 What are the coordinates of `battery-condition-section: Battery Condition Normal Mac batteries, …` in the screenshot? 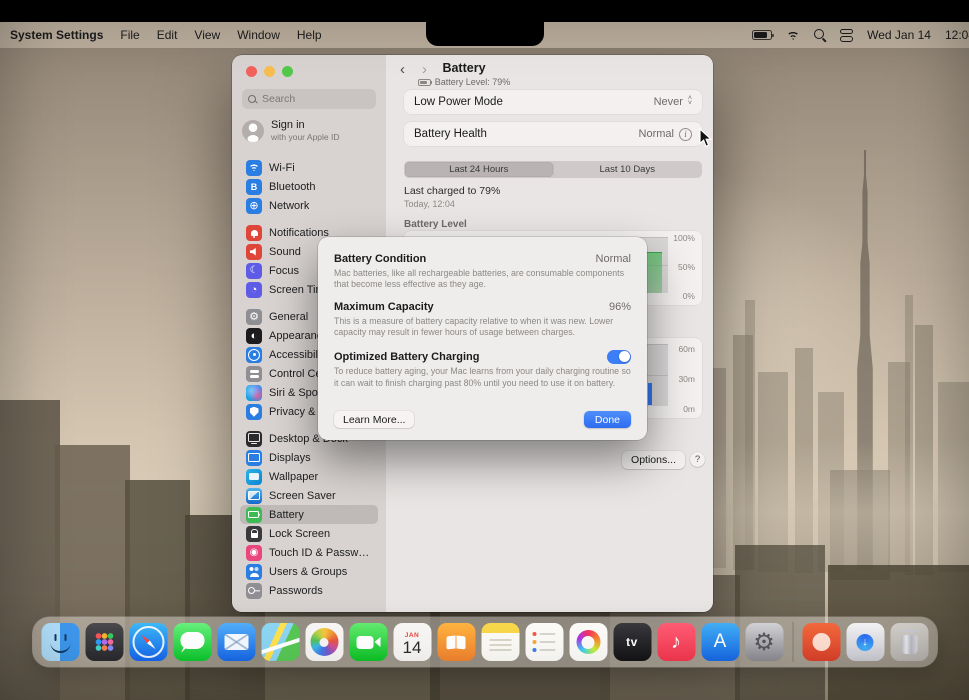 It's located at (482, 271).